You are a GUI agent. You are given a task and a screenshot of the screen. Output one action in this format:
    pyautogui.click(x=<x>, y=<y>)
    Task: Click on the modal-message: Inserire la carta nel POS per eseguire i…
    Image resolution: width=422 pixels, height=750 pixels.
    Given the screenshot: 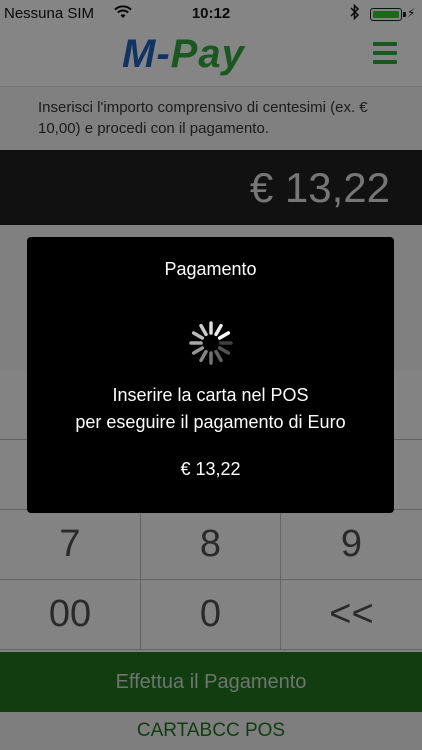 What is the action you would take?
    pyautogui.click(x=210, y=409)
    